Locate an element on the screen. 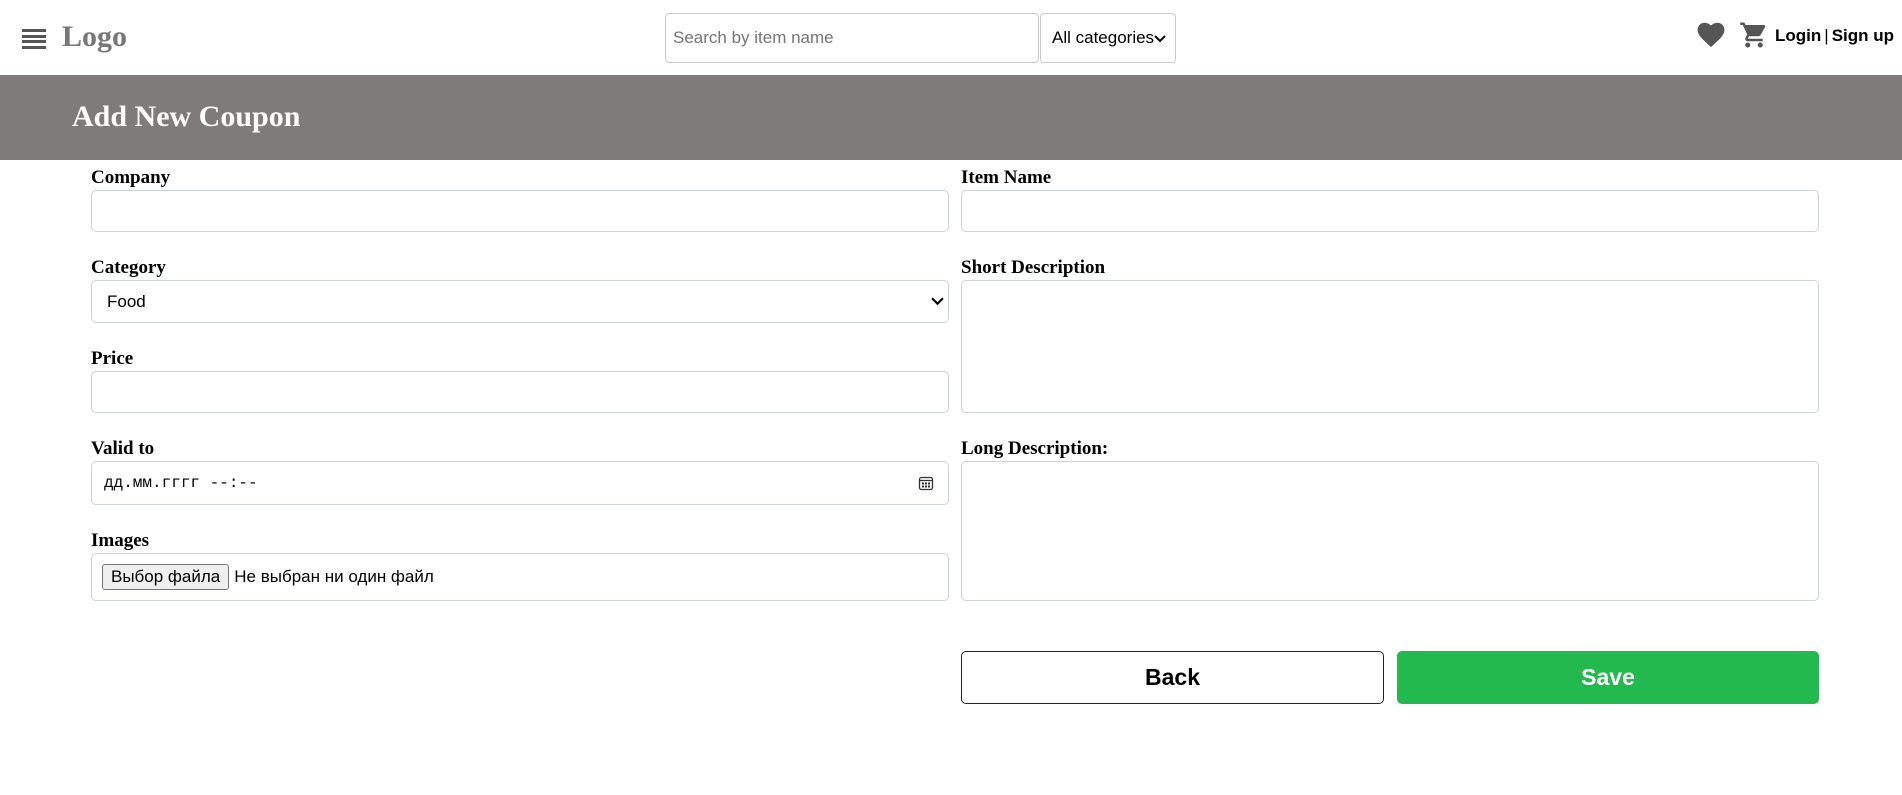 The image size is (1902, 795). short-description-label: Short Description is located at coordinates (1033, 267).